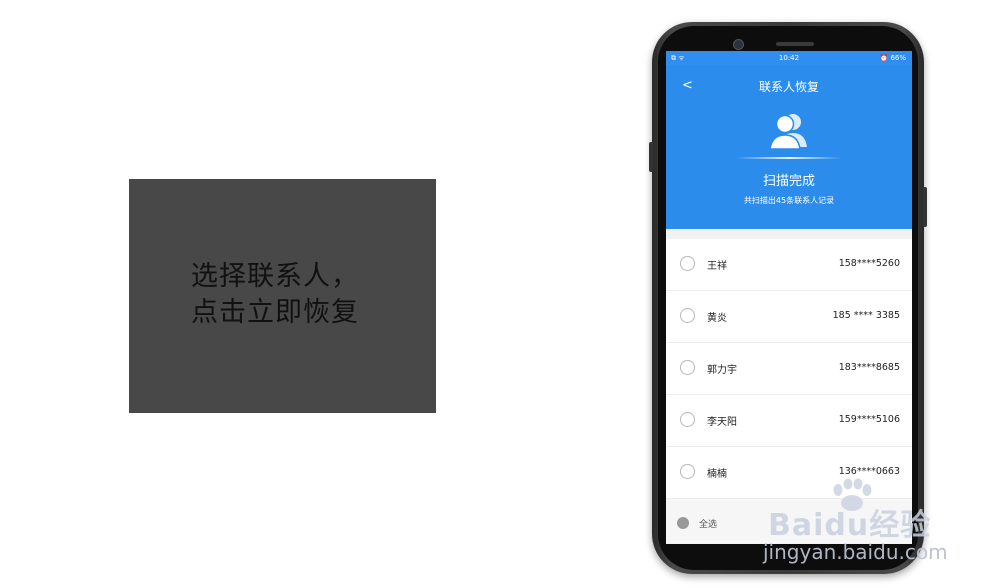  Describe the element at coordinates (275, 312) in the screenshot. I see `caption-line-2: 点击立即恢复` at that location.